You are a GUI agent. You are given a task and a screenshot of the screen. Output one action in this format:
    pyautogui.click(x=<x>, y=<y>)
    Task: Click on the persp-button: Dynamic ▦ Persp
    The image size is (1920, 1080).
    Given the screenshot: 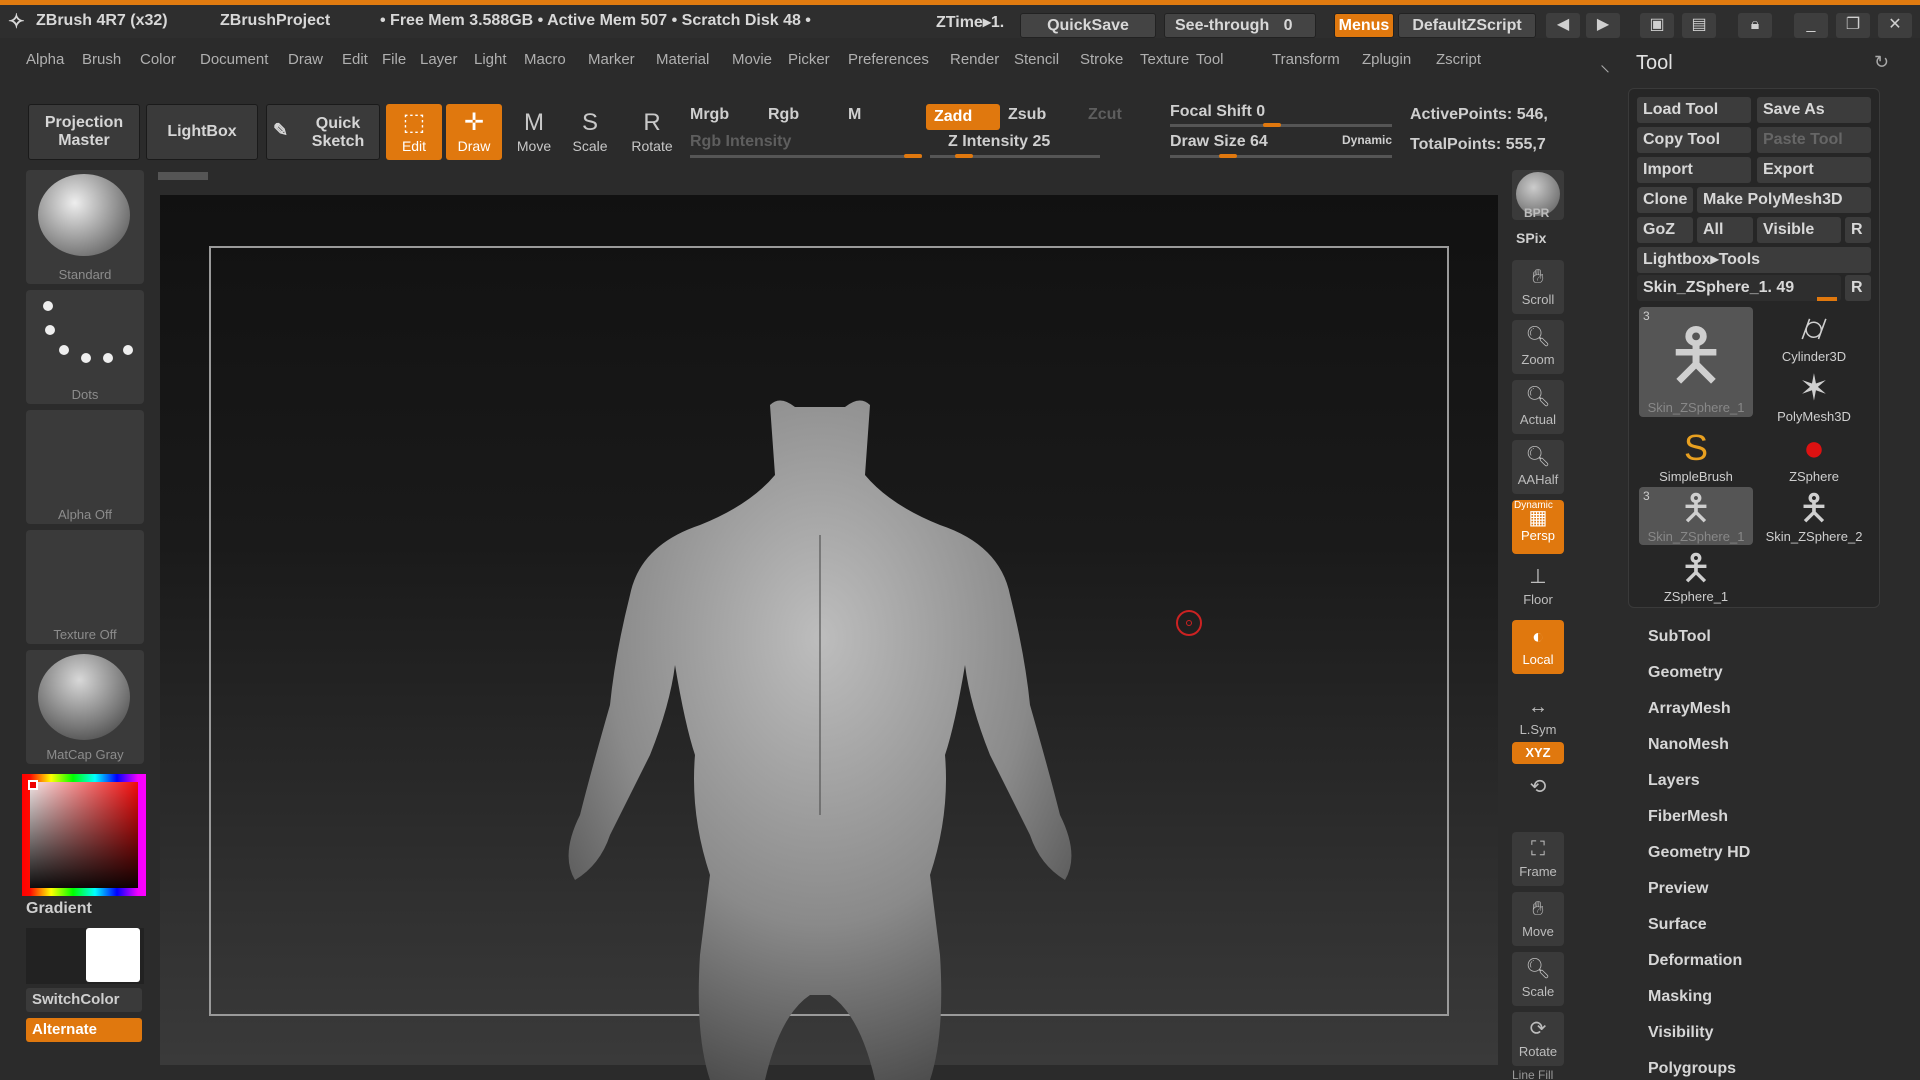 What is the action you would take?
    pyautogui.click(x=1538, y=527)
    